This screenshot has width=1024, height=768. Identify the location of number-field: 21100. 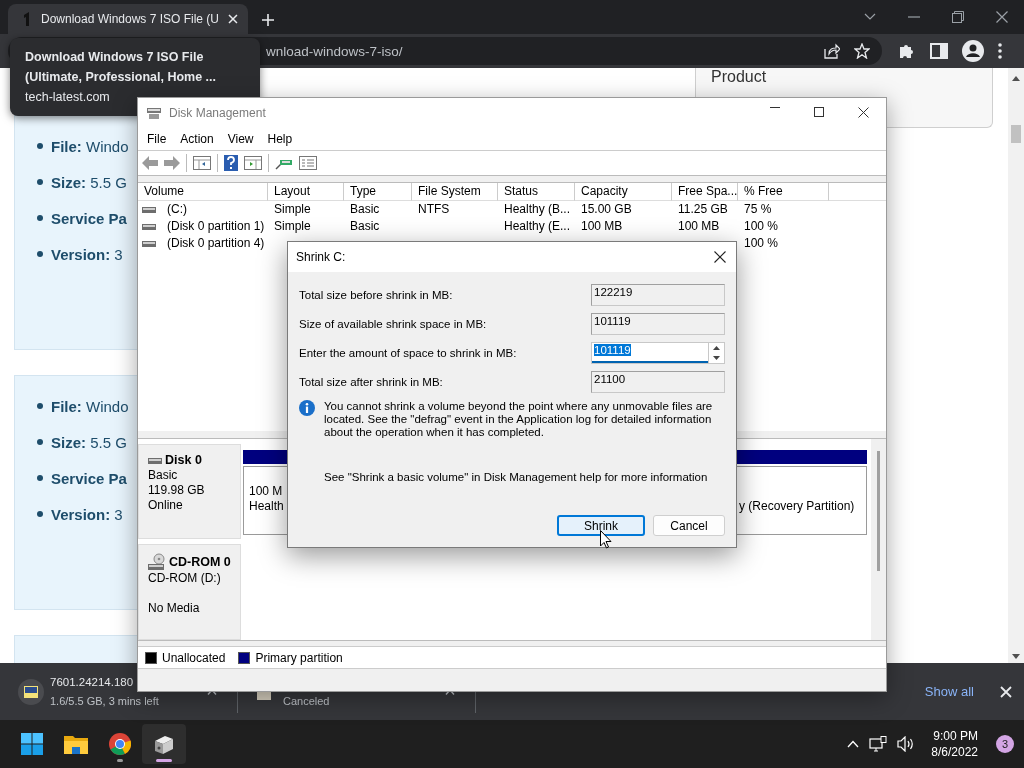
(658, 382).